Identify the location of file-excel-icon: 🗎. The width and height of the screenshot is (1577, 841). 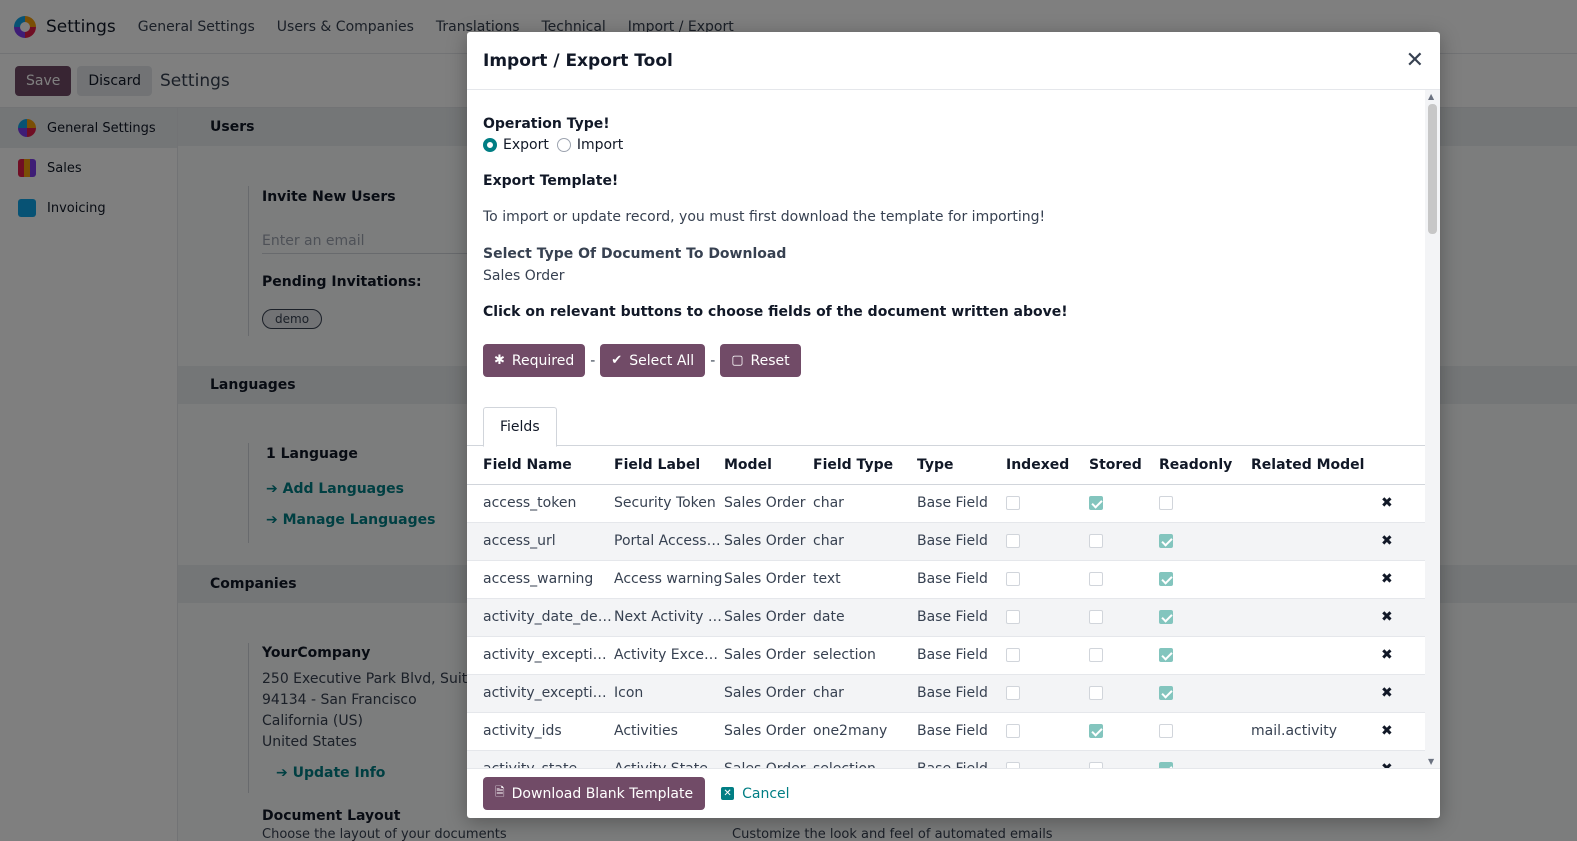
(500, 792).